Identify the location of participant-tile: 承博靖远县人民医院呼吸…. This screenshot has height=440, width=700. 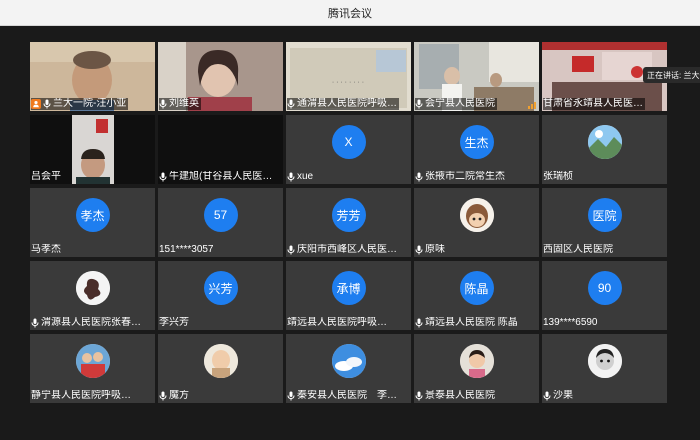
(348, 295).